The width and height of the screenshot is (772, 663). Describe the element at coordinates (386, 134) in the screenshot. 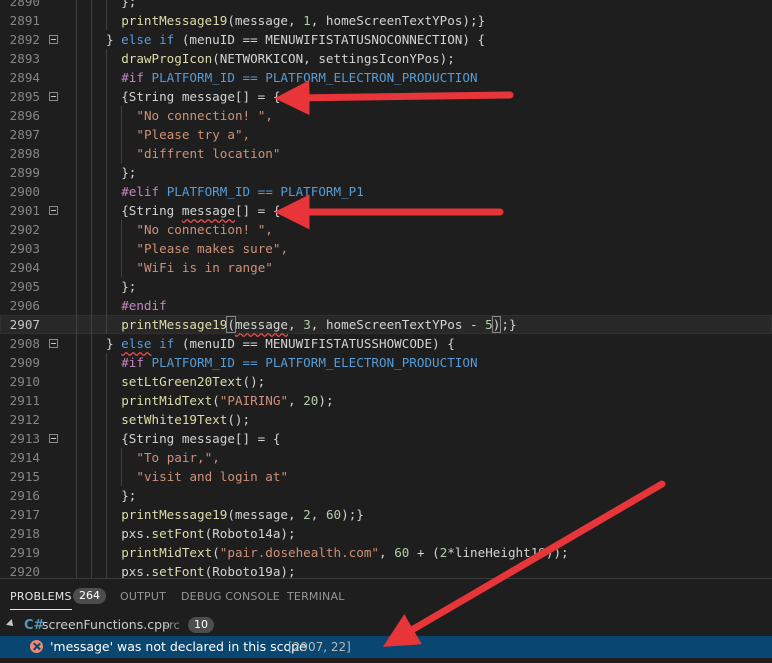

I see `code-line: 2897 "Please try a",` at that location.